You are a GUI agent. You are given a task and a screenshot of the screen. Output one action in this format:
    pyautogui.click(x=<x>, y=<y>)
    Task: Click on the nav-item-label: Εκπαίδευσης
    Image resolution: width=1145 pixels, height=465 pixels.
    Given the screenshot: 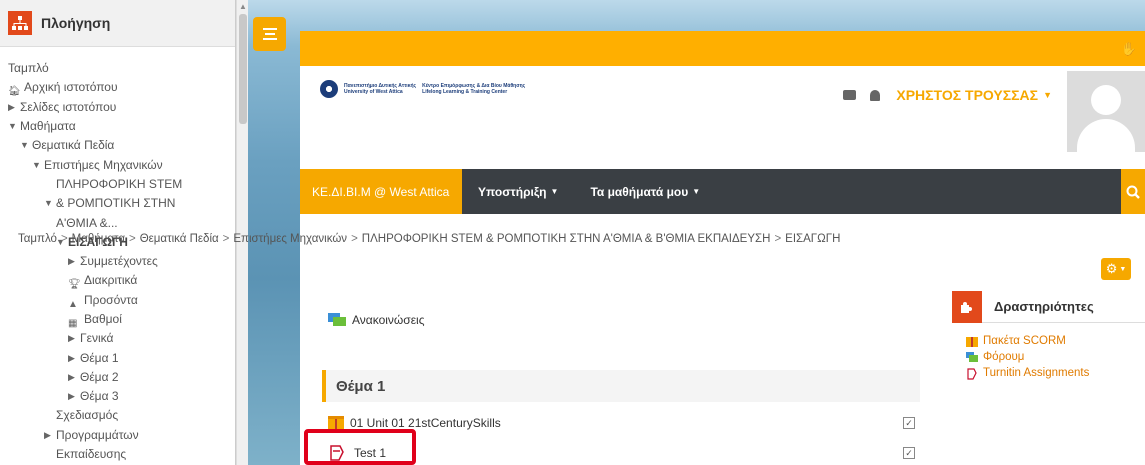 What is the action you would take?
    pyautogui.click(x=91, y=454)
    